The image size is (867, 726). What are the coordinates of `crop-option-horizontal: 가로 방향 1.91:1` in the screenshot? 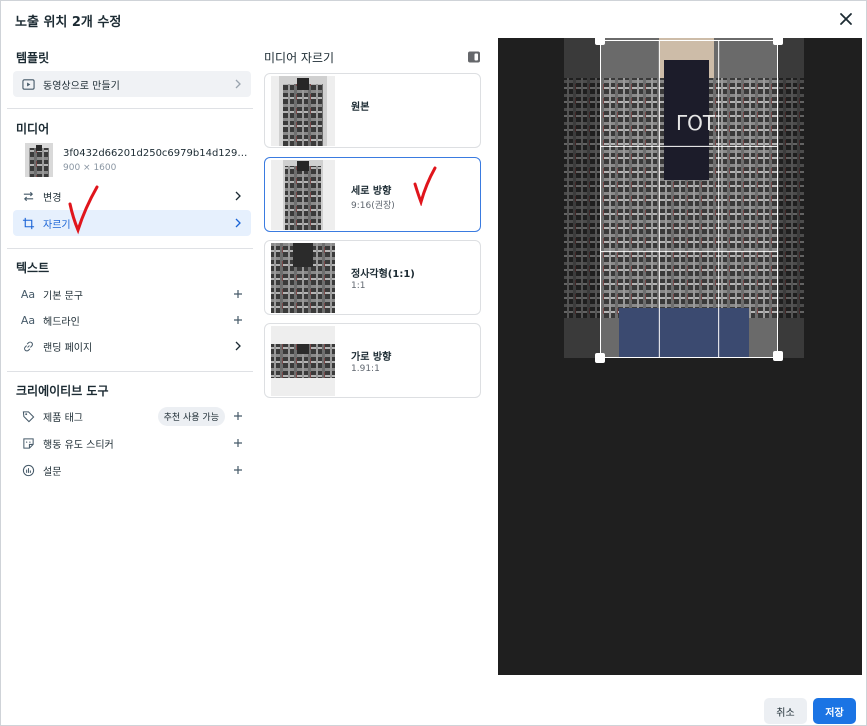 It's located at (372, 360).